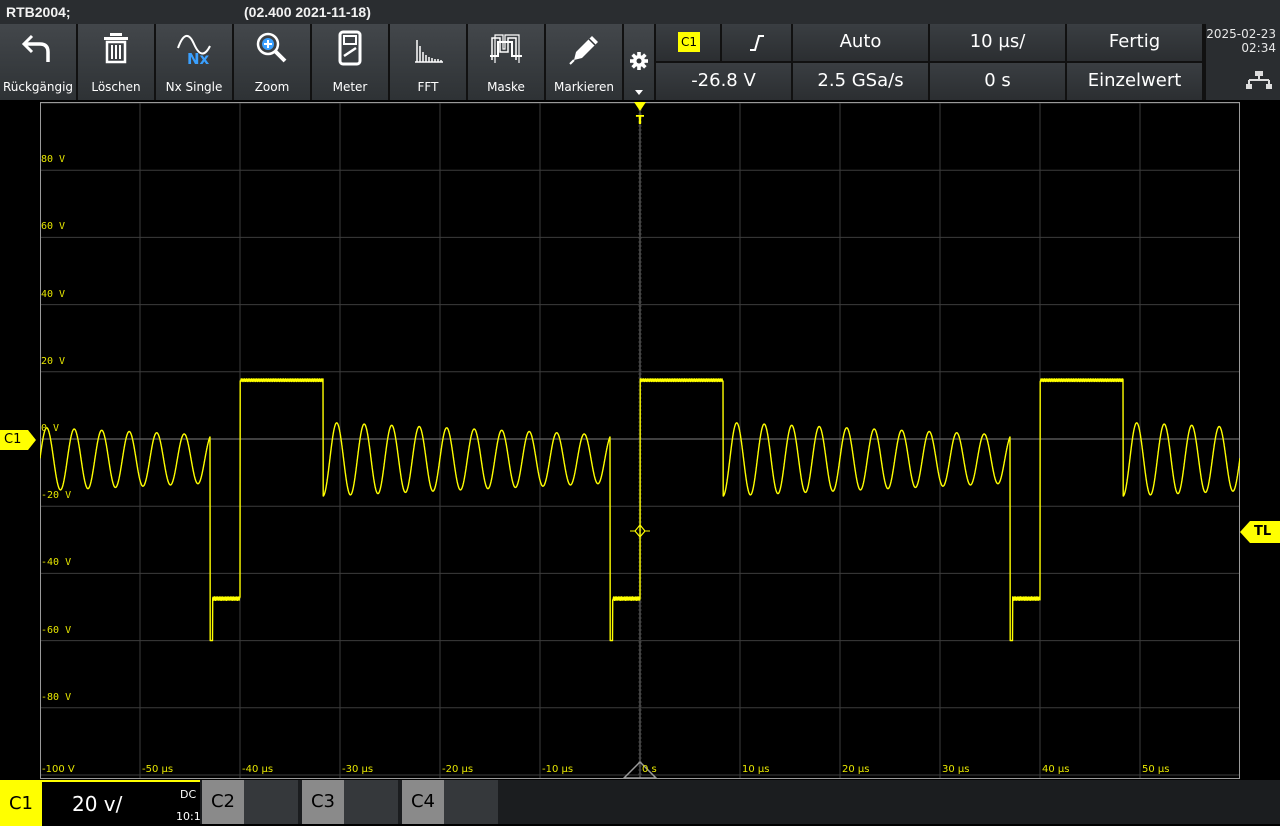 Image resolution: width=1280 pixels, height=826 pixels. Describe the element at coordinates (506, 48) in the screenshot. I see `mask-icon` at that location.